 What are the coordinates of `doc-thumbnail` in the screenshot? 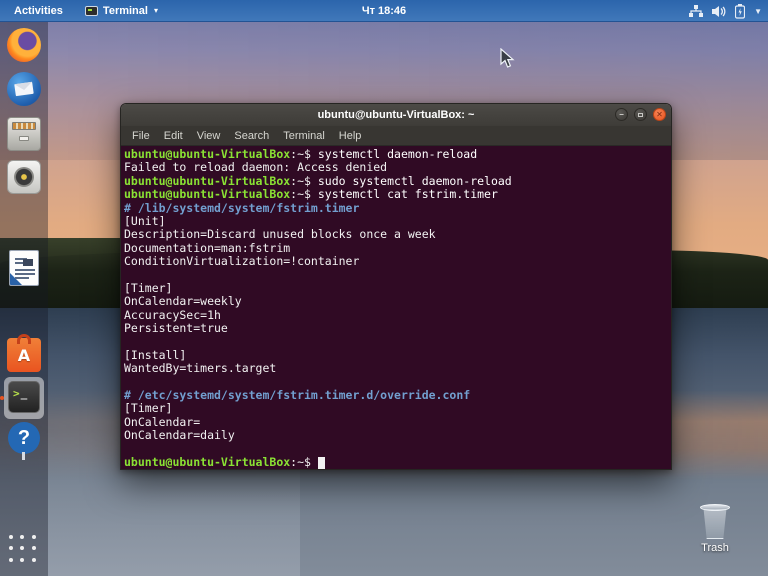 It's located at (28, 262).